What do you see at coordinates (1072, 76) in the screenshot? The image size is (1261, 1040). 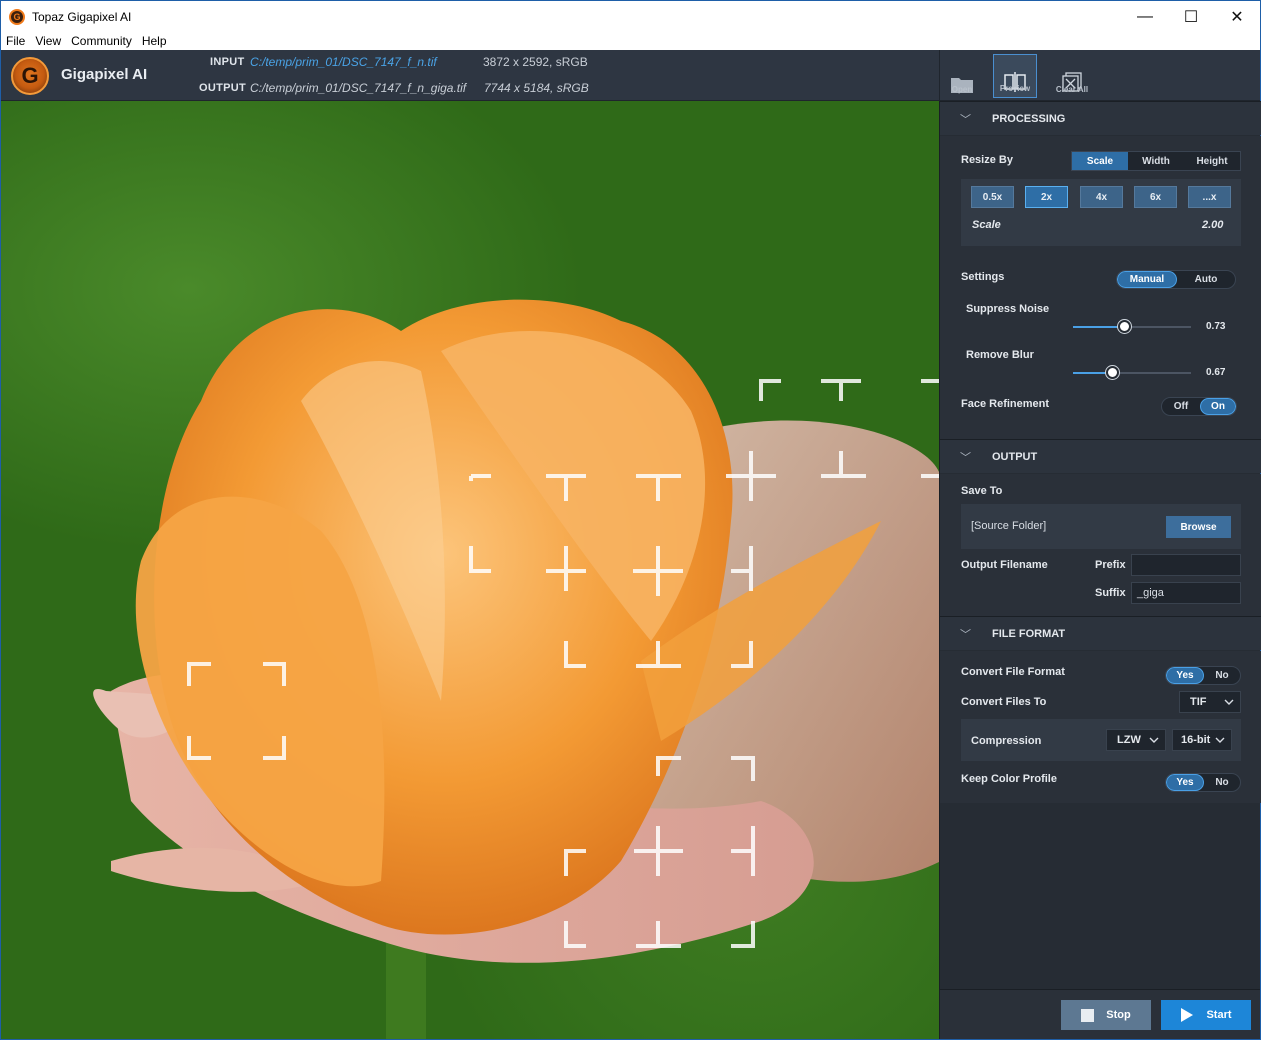 I see `clear-all-button: Clear All` at bounding box center [1072, 76].